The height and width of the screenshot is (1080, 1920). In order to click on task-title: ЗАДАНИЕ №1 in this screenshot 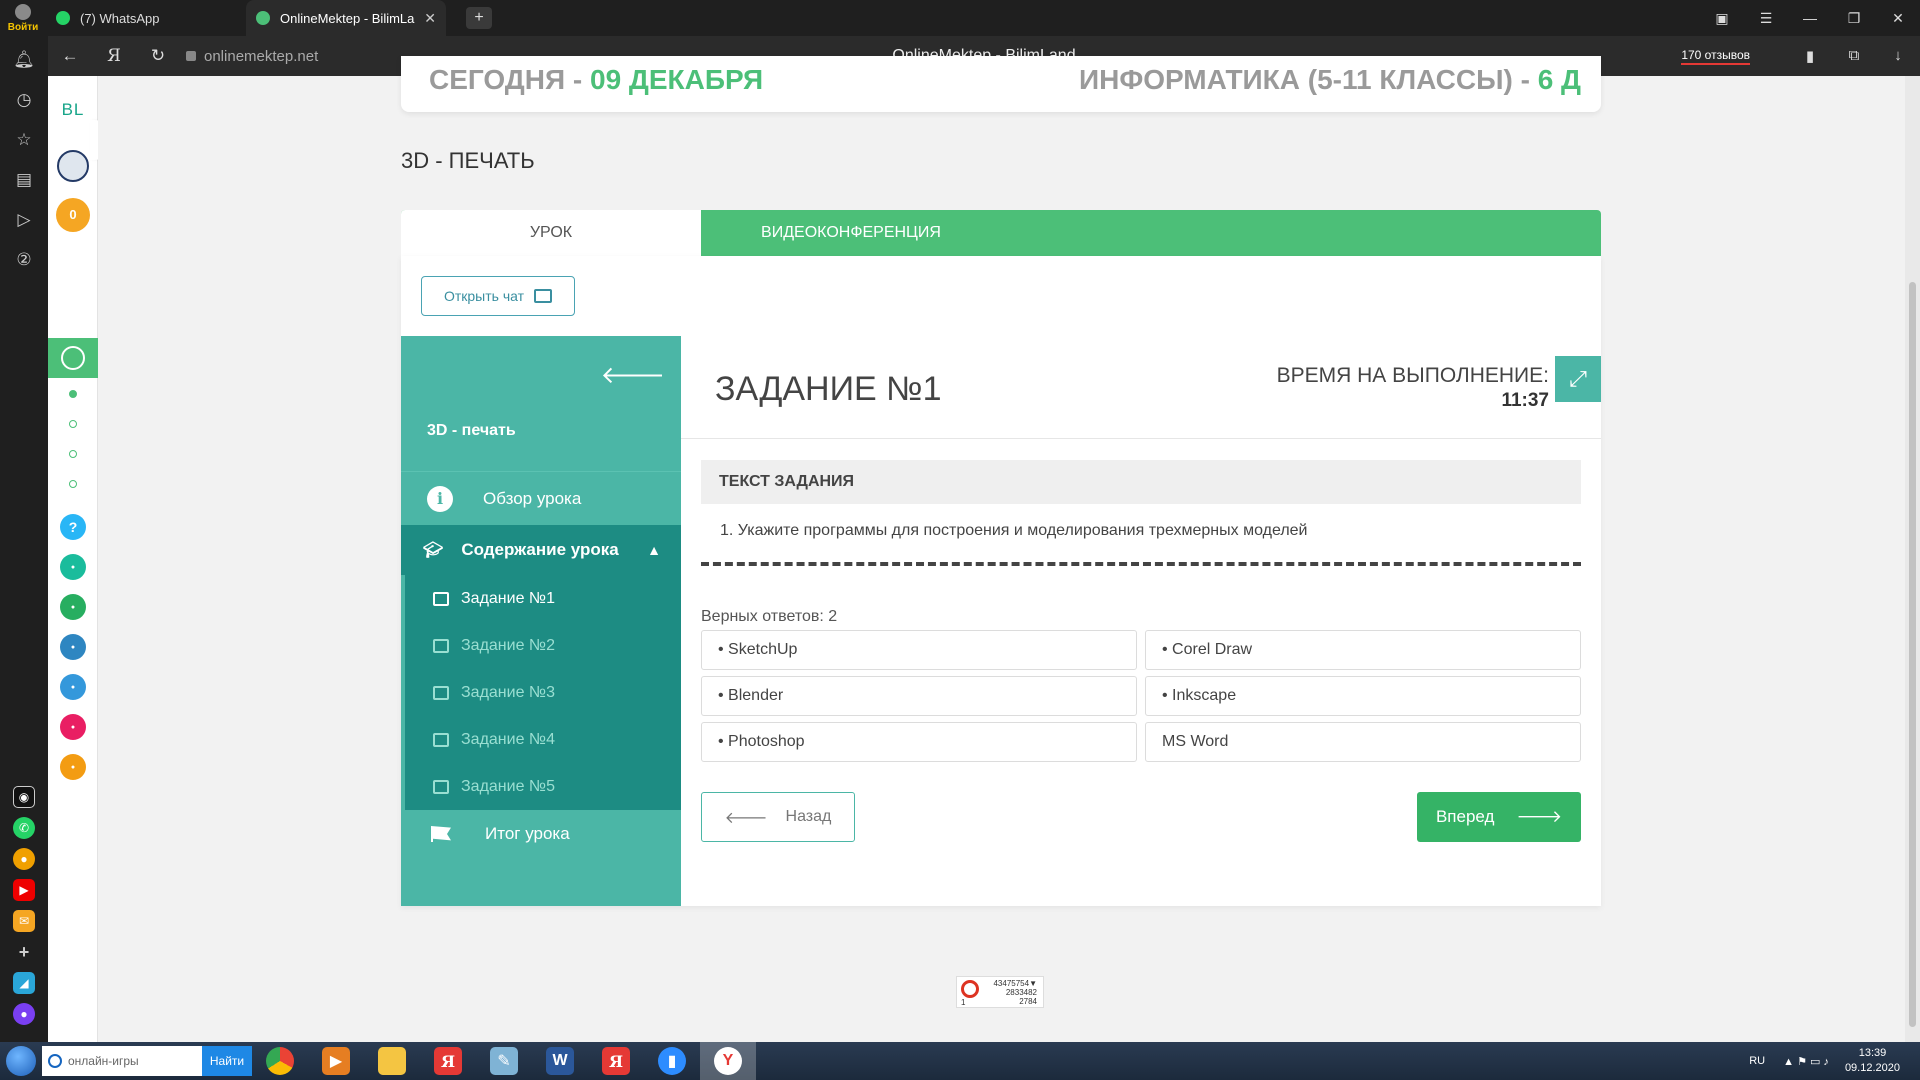, I will do `click(828, 389)`.